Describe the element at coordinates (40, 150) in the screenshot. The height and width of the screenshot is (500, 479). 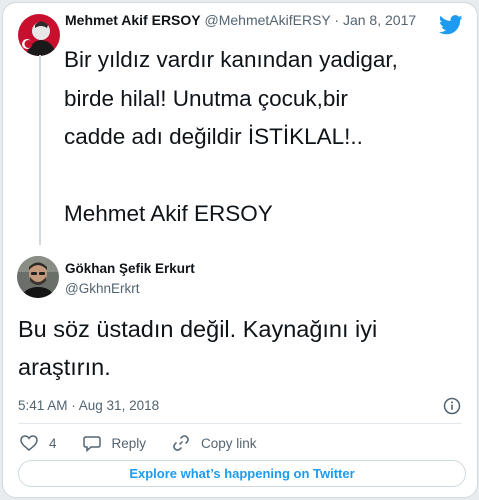
I see `thread-connector-line` at that location.